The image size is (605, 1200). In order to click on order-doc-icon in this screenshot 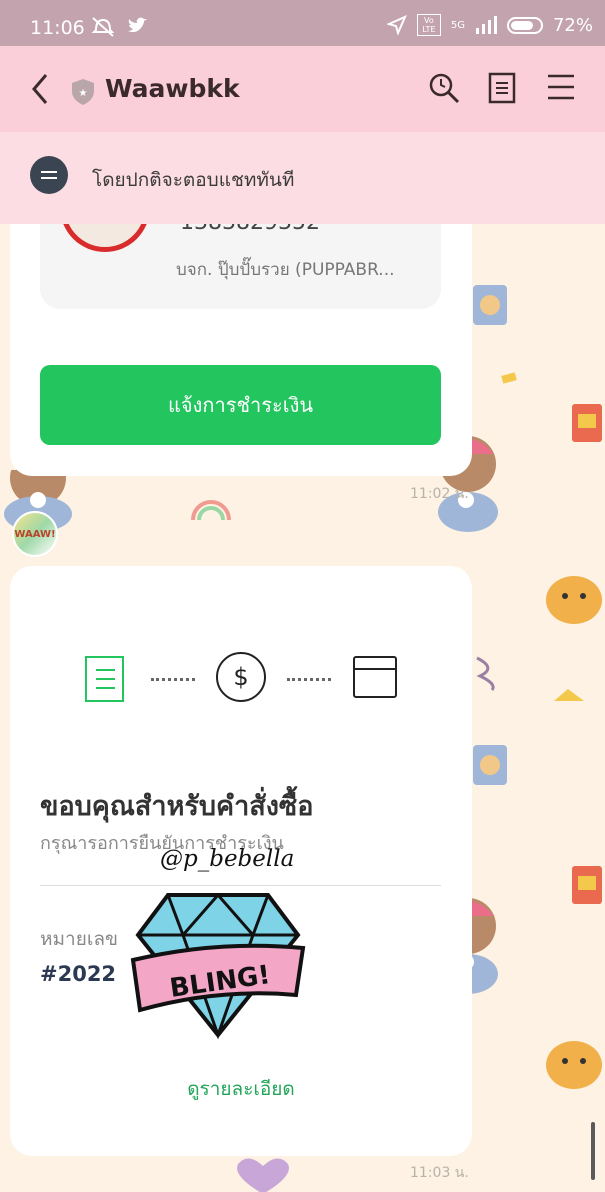, I will do `click(104, 679)`.